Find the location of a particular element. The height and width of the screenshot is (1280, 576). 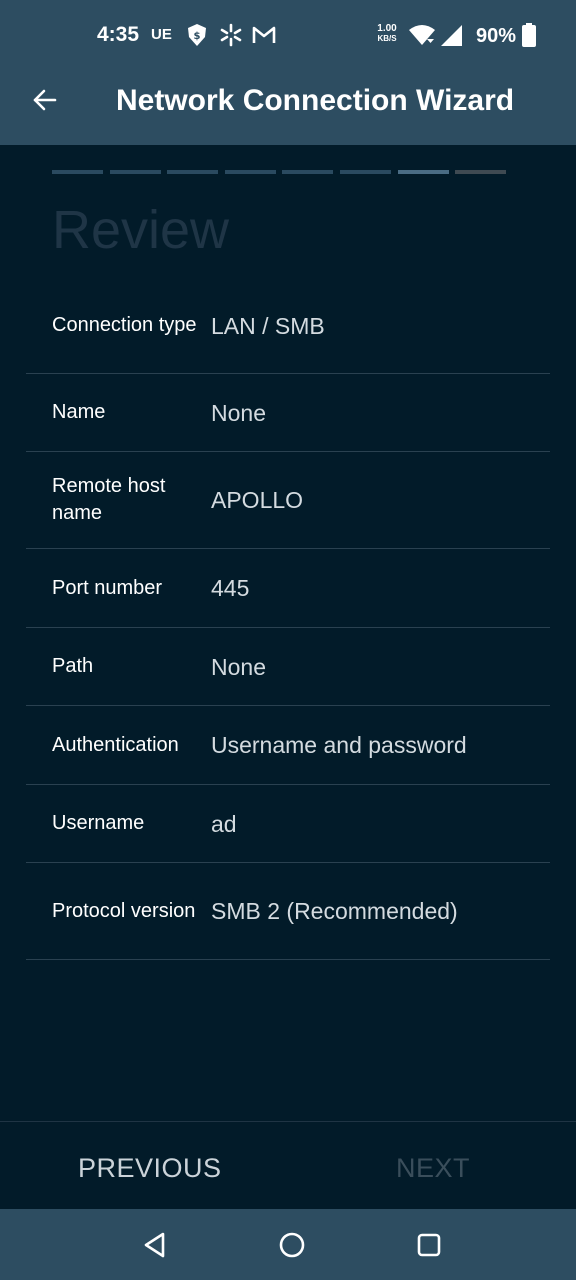

nav-home-button is located at coordinates (292, 1245).